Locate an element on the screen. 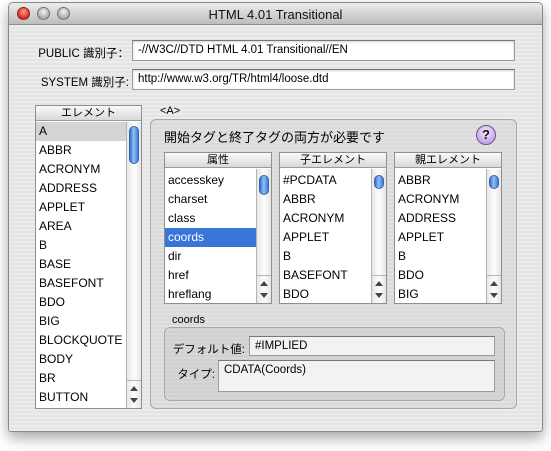 This screenshot has width=551, height=451. child-element-list-item: BDO is located at coordinates (325, 294).